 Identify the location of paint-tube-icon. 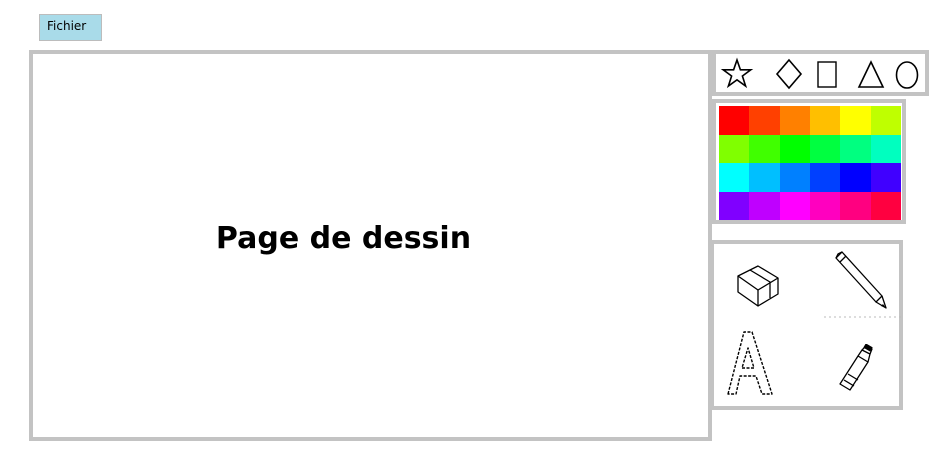
(856, 367).